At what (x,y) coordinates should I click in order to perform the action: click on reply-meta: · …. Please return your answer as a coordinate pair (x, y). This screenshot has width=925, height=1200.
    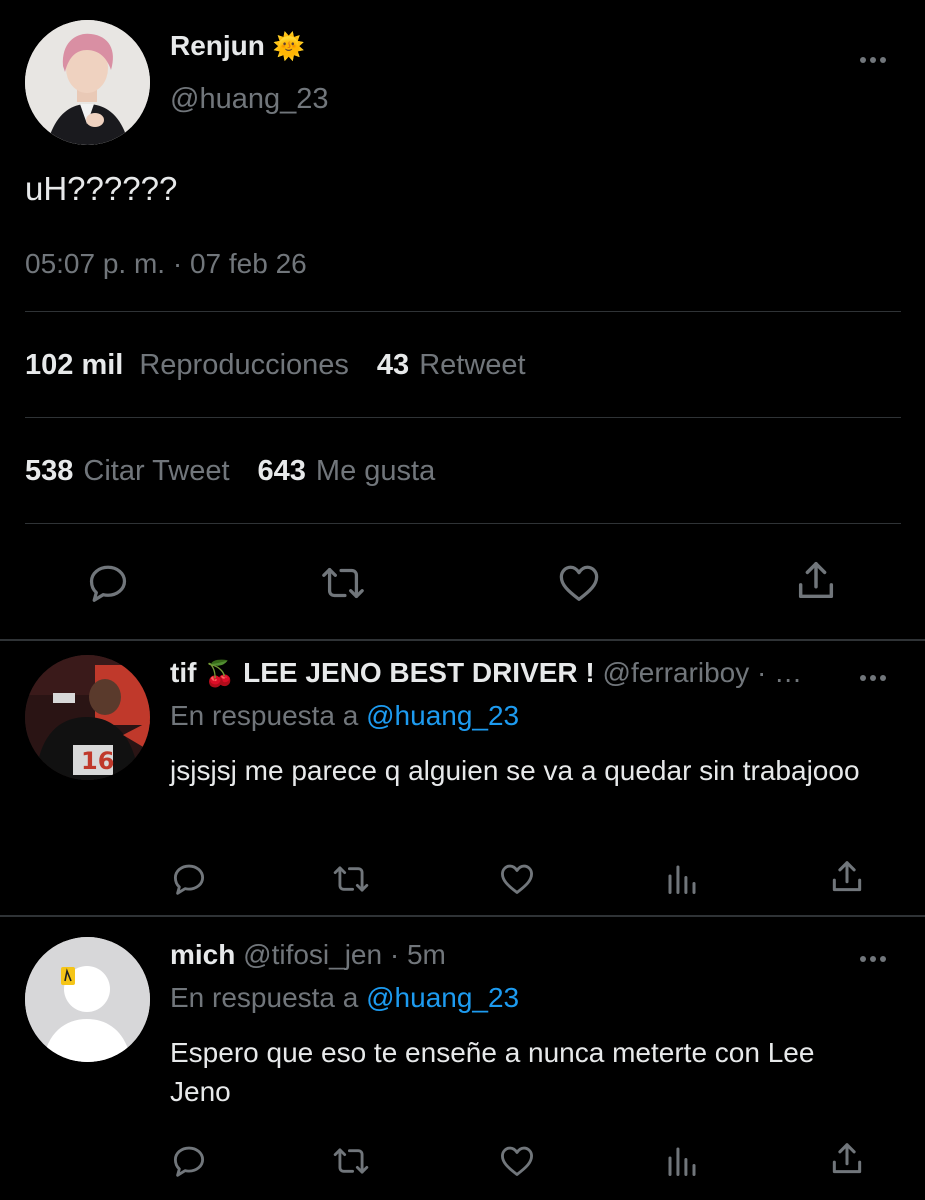
    Looking at the image, I should click on (780, 672).